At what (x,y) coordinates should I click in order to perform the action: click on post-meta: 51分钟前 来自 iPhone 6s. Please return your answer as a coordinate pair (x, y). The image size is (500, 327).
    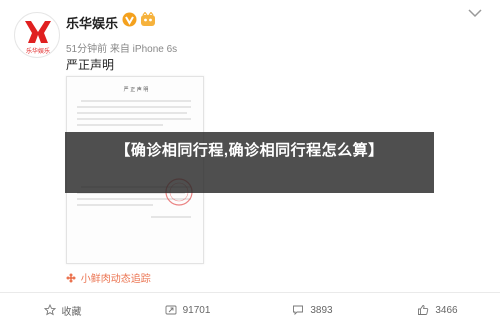
    Looking at the image, I should click on (122, 49).